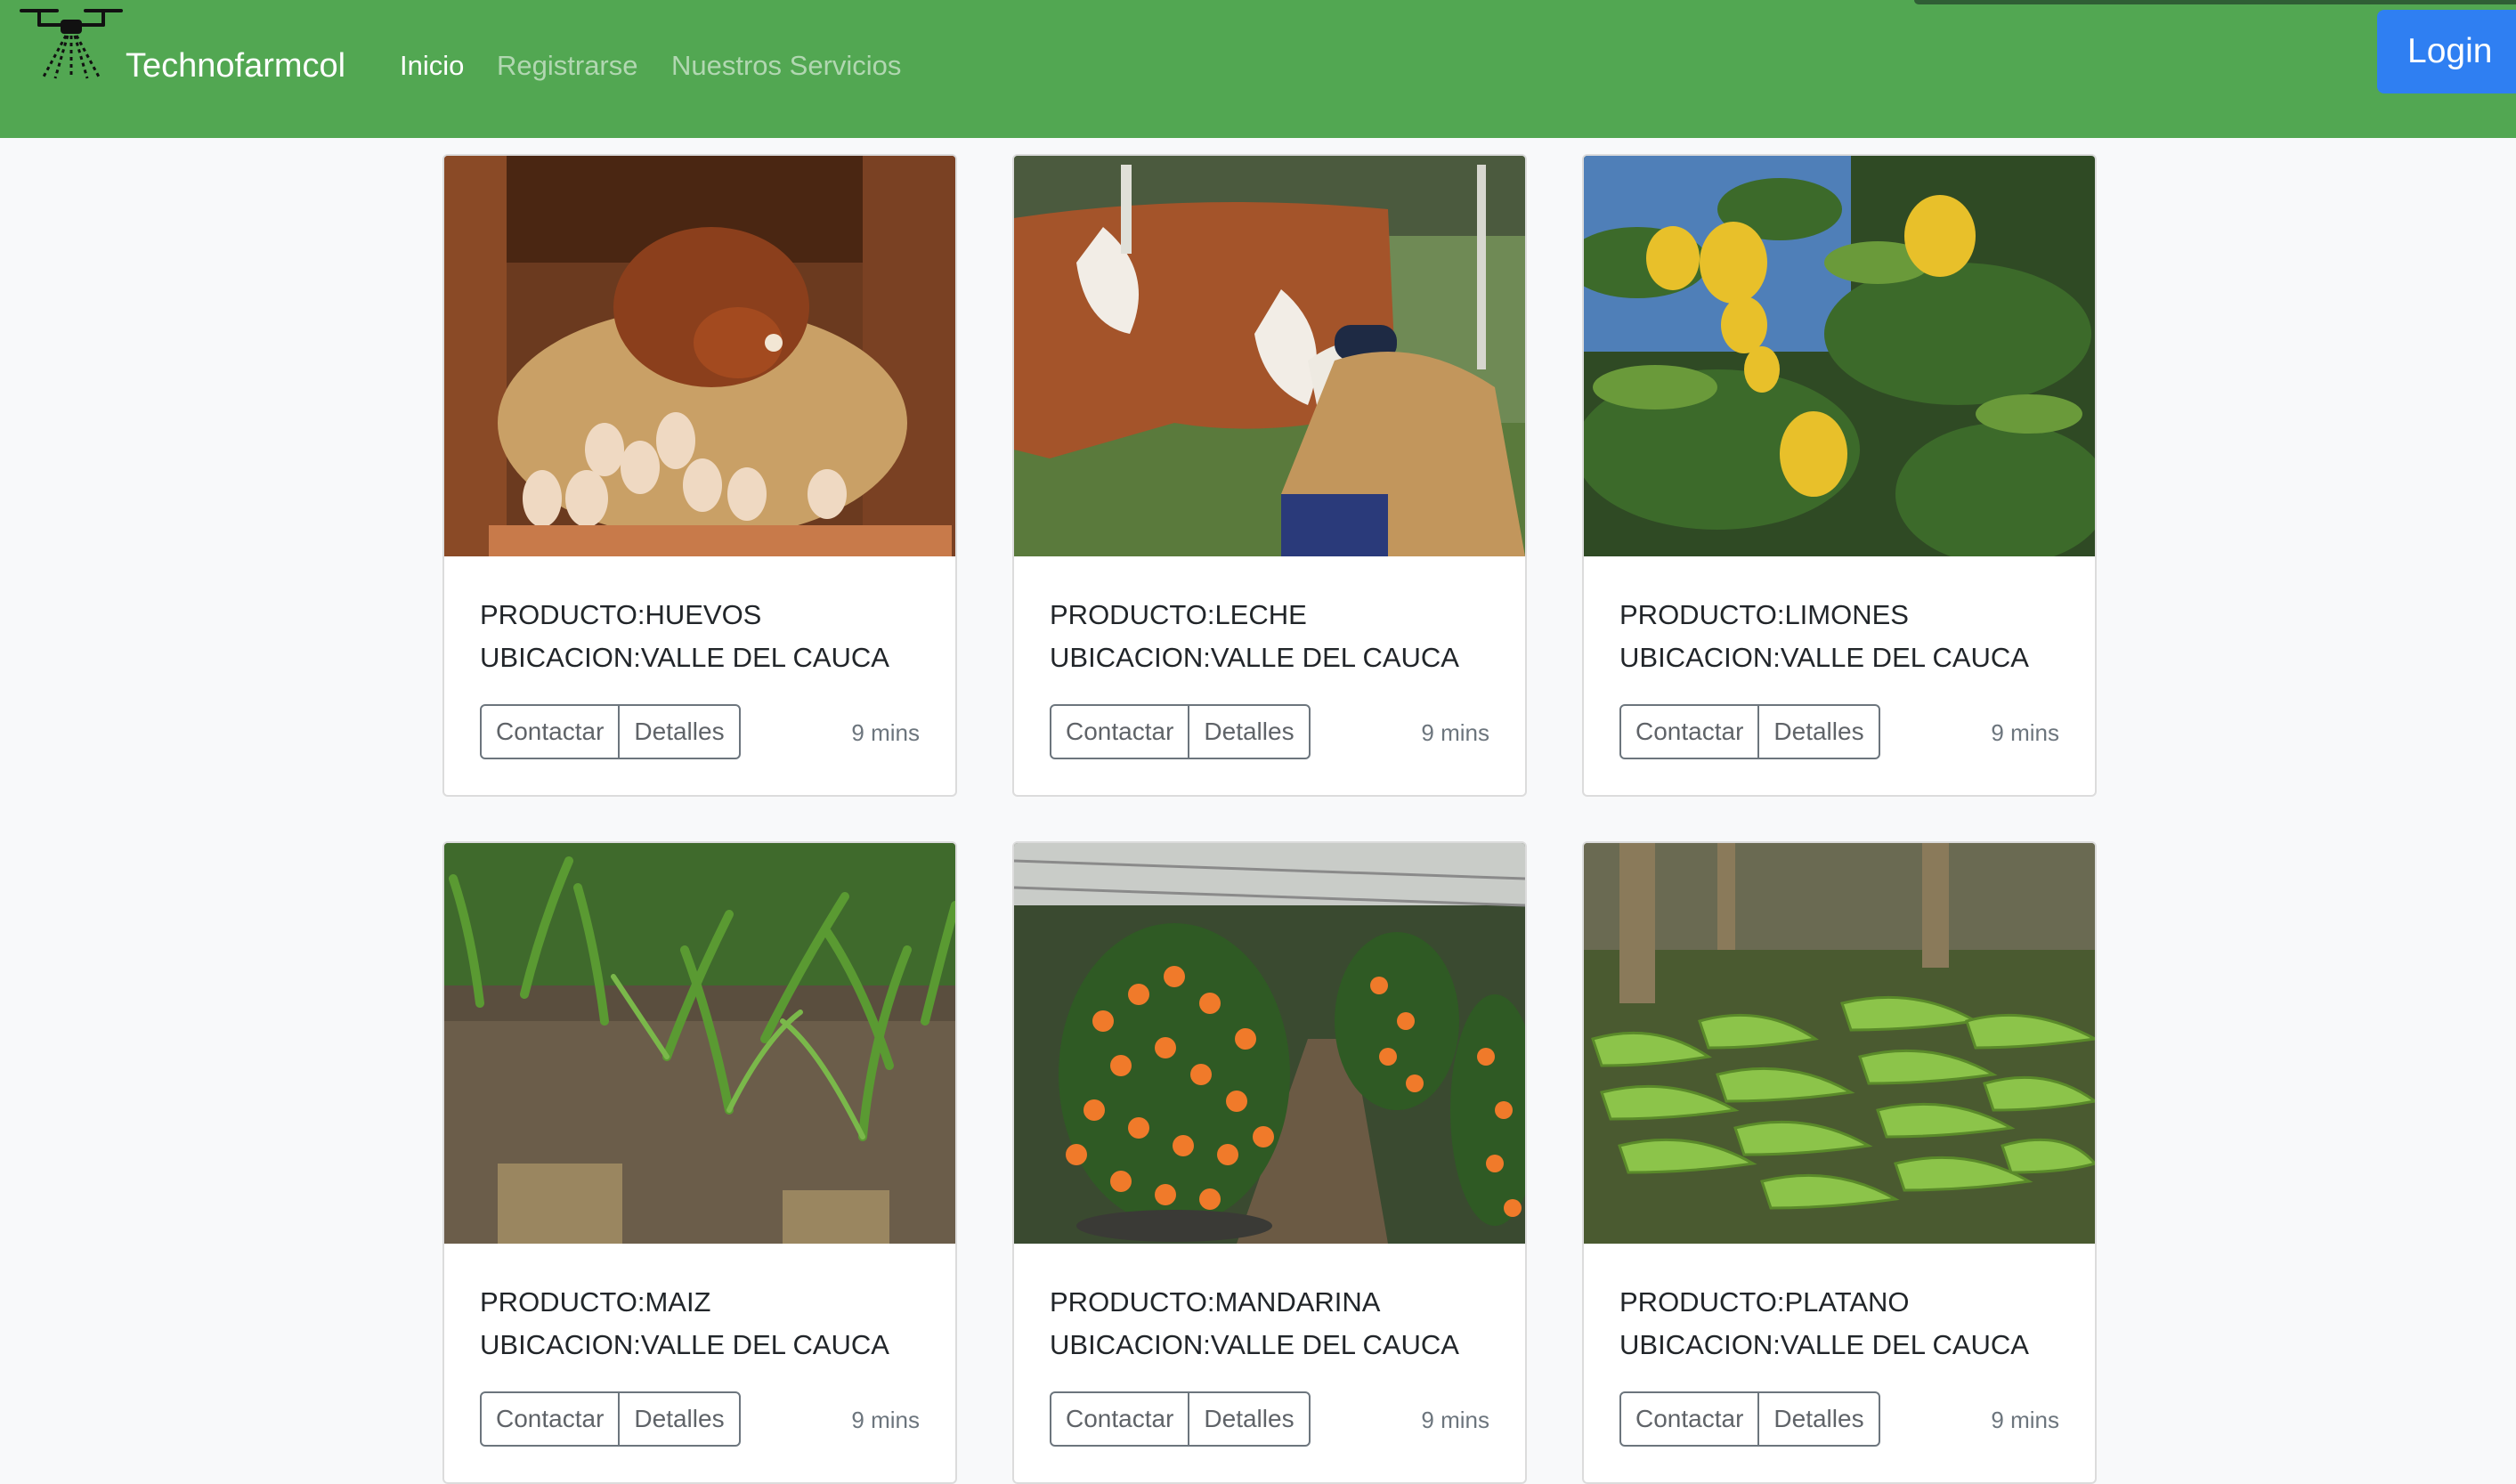 The width and height of the screenshot is (2516, 1484). Describe the element at coordinates (1254, 636) in the screenshot. I see `card-text: PRODUCTO:LECHE UBICACION:VALLE DEL CAUCA` at that location.